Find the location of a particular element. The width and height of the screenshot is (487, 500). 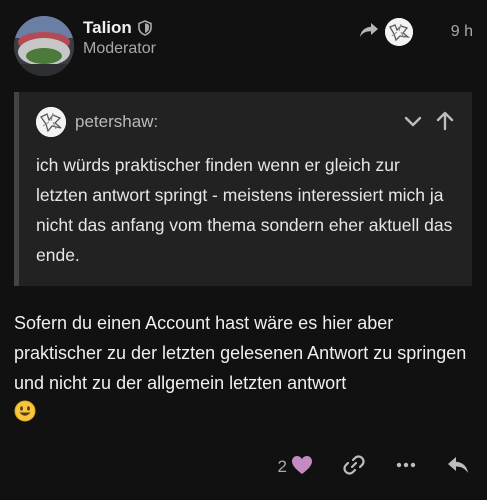

chevron-down-icon is located at coordinates (413, 123).